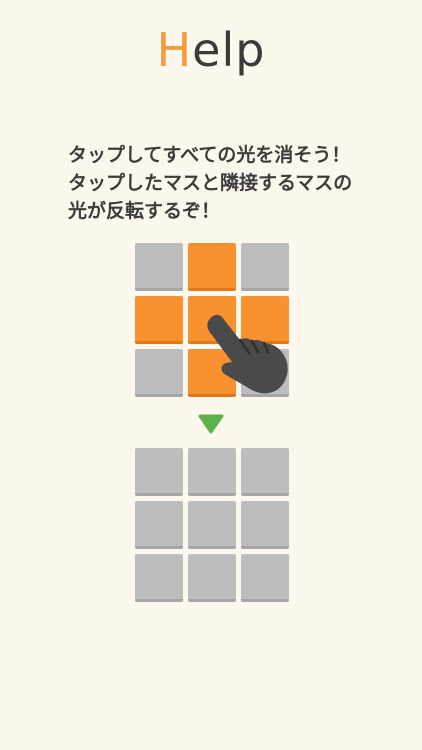  What do you see at coordinates (265, 267) in the screenshot?
I see `before-cell-0-2-off` at bounding box center [265, 267].